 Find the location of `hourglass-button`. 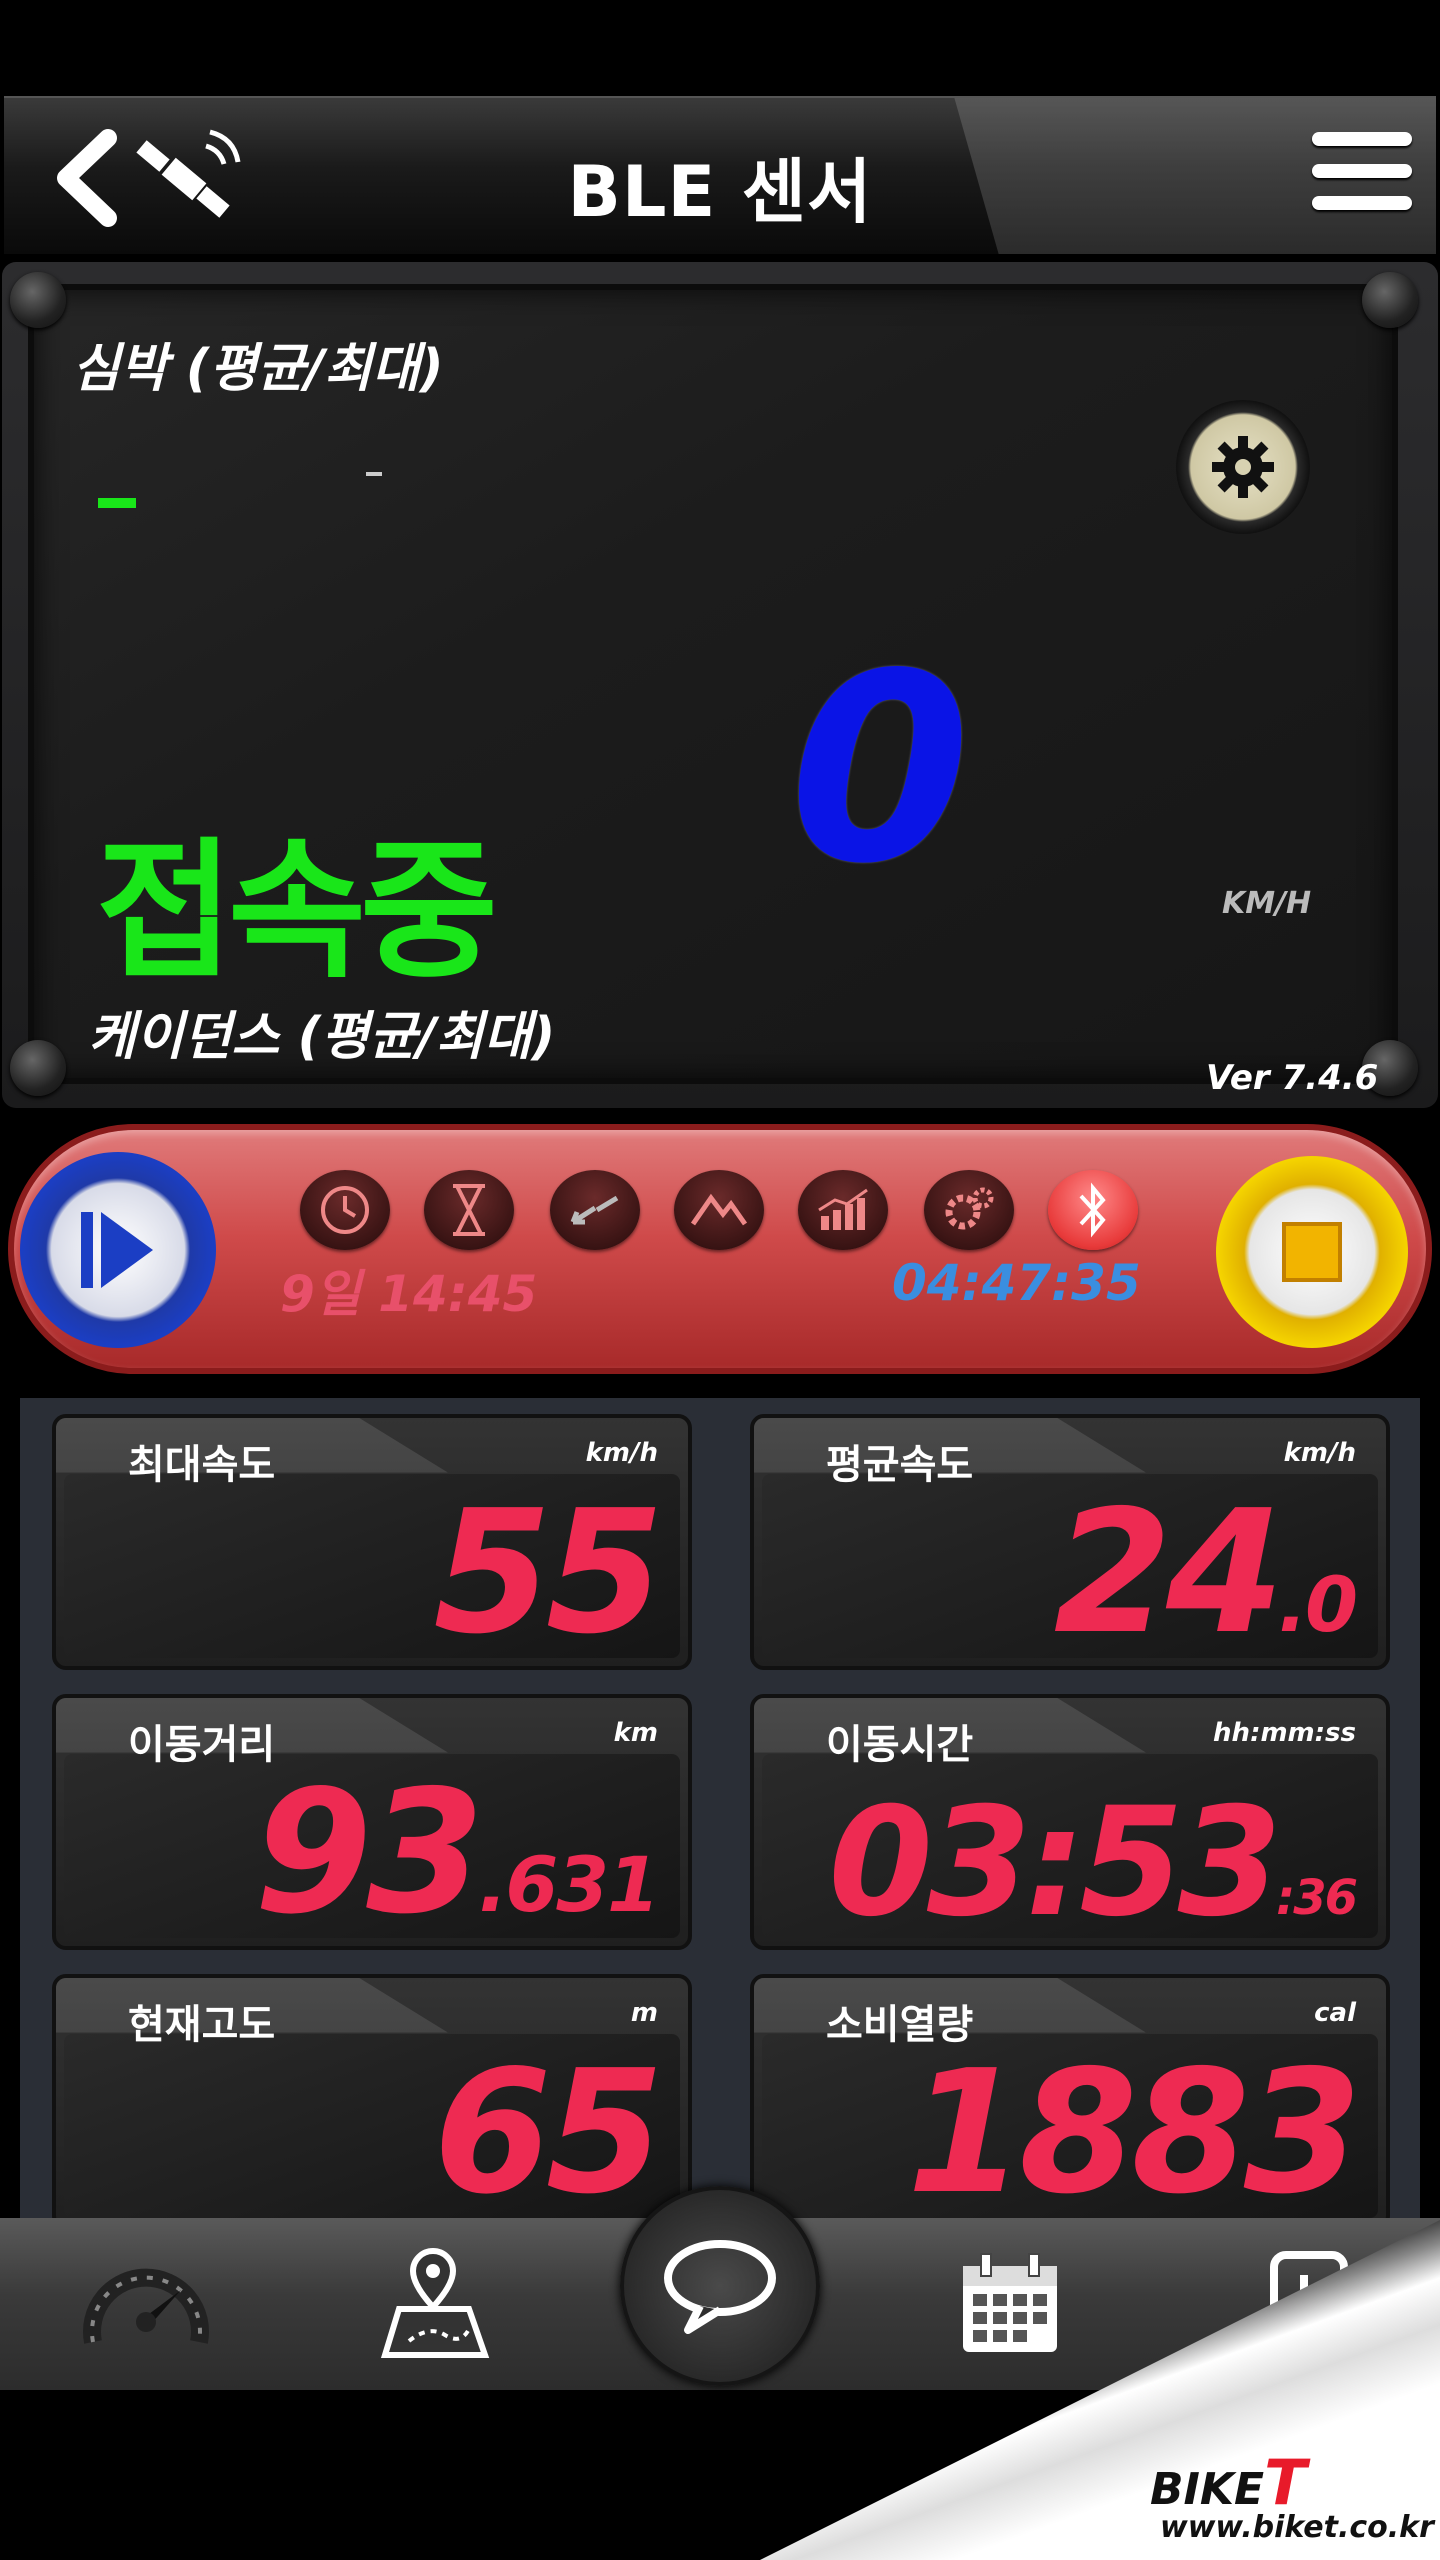

hourglass-button is located at coordinates (469, 1210).